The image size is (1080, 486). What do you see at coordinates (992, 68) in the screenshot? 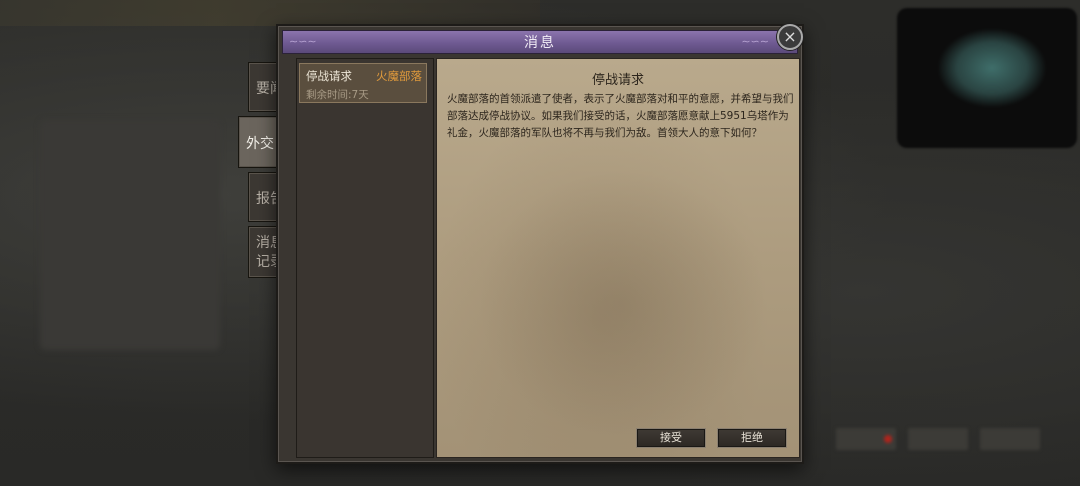
I see `minimap-terrain` at bounding box center [992, 68].